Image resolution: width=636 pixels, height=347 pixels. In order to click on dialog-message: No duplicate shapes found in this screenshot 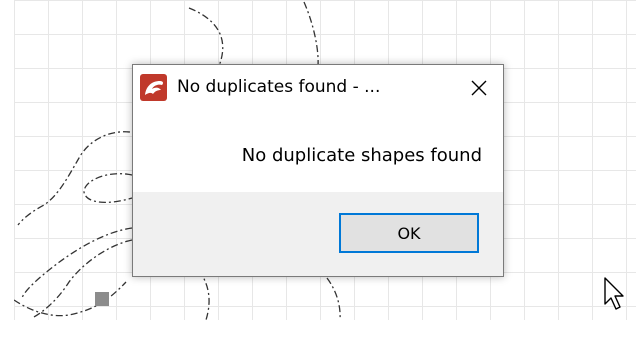, I will do `click(361, 155)`.